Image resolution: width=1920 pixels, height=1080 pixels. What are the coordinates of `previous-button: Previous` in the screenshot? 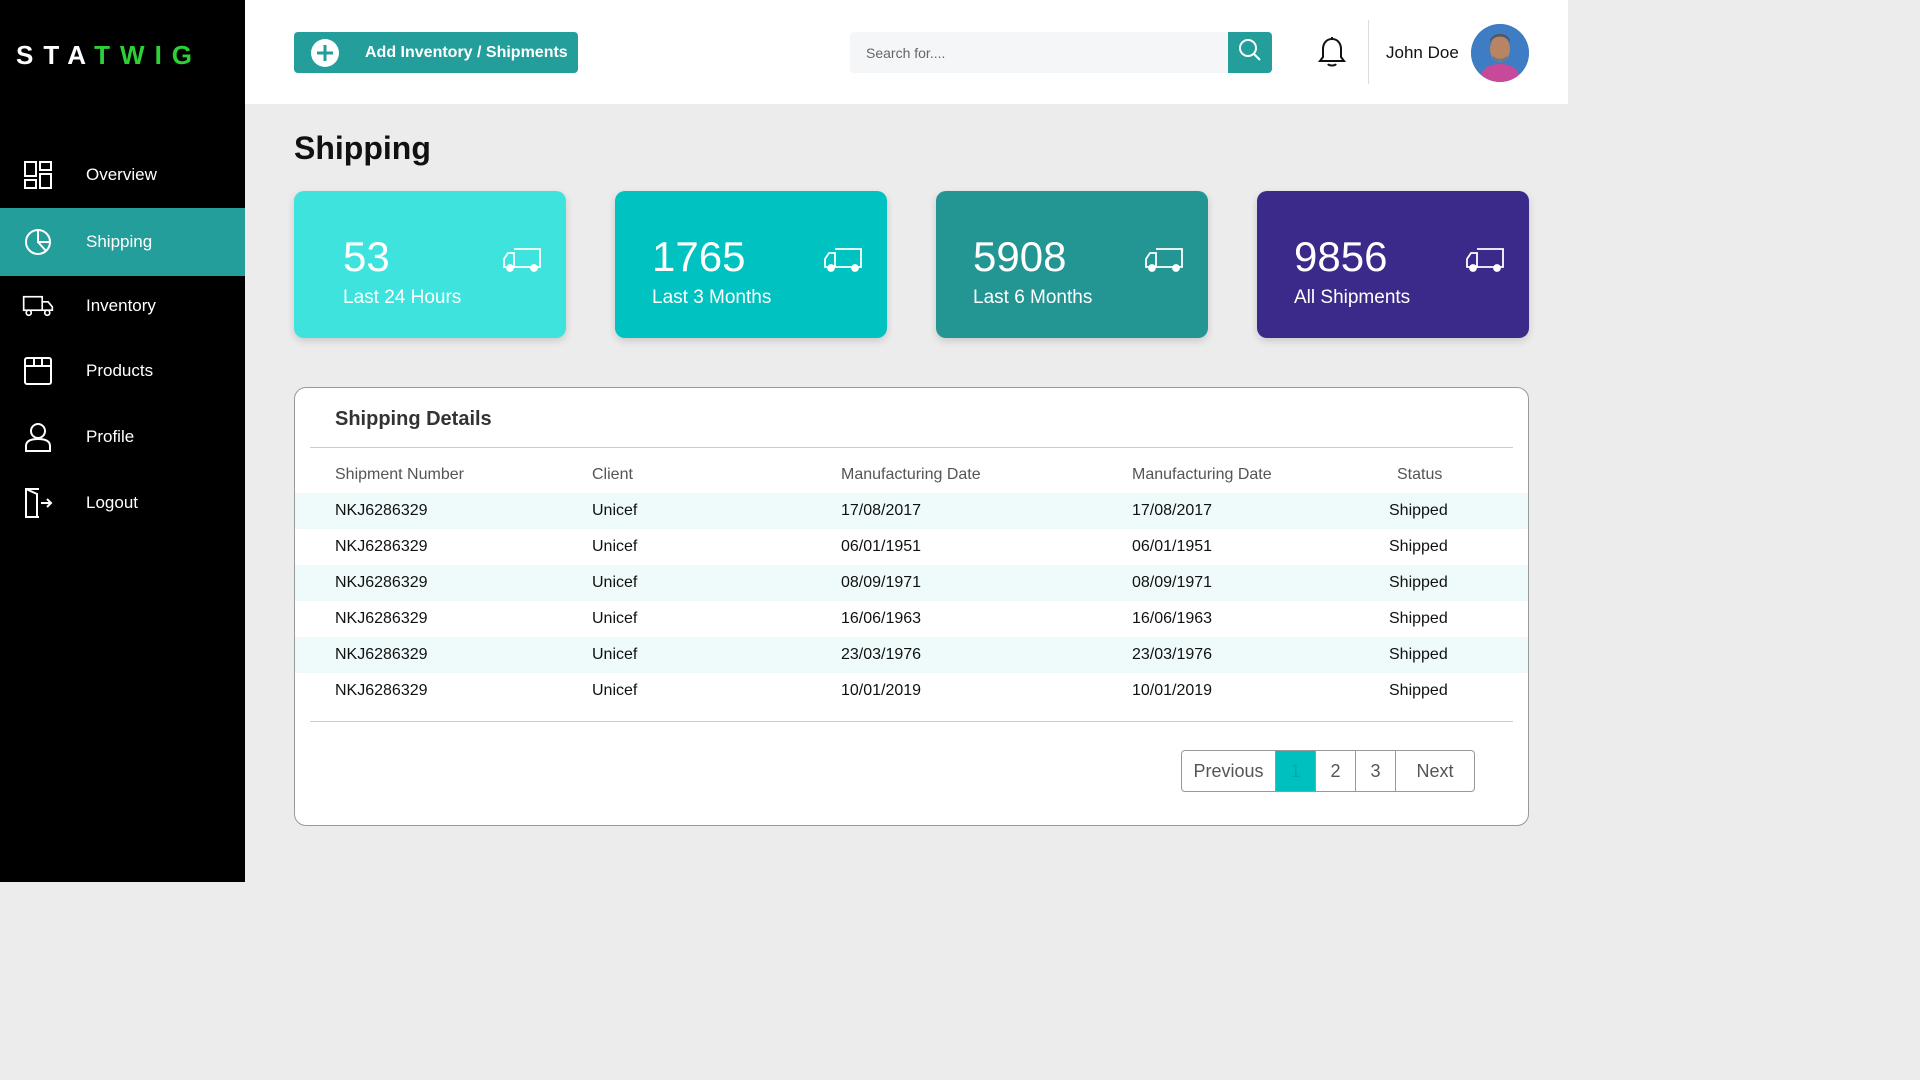 It's located at (1229, 771).